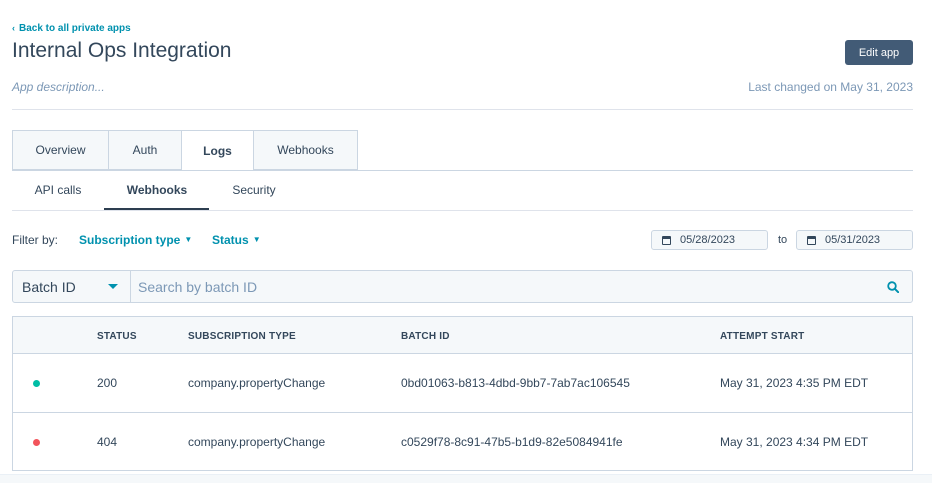 The width and height of the screenshot is (932, 483). I want to click on tab-auth: Auth, so click(145, 150).